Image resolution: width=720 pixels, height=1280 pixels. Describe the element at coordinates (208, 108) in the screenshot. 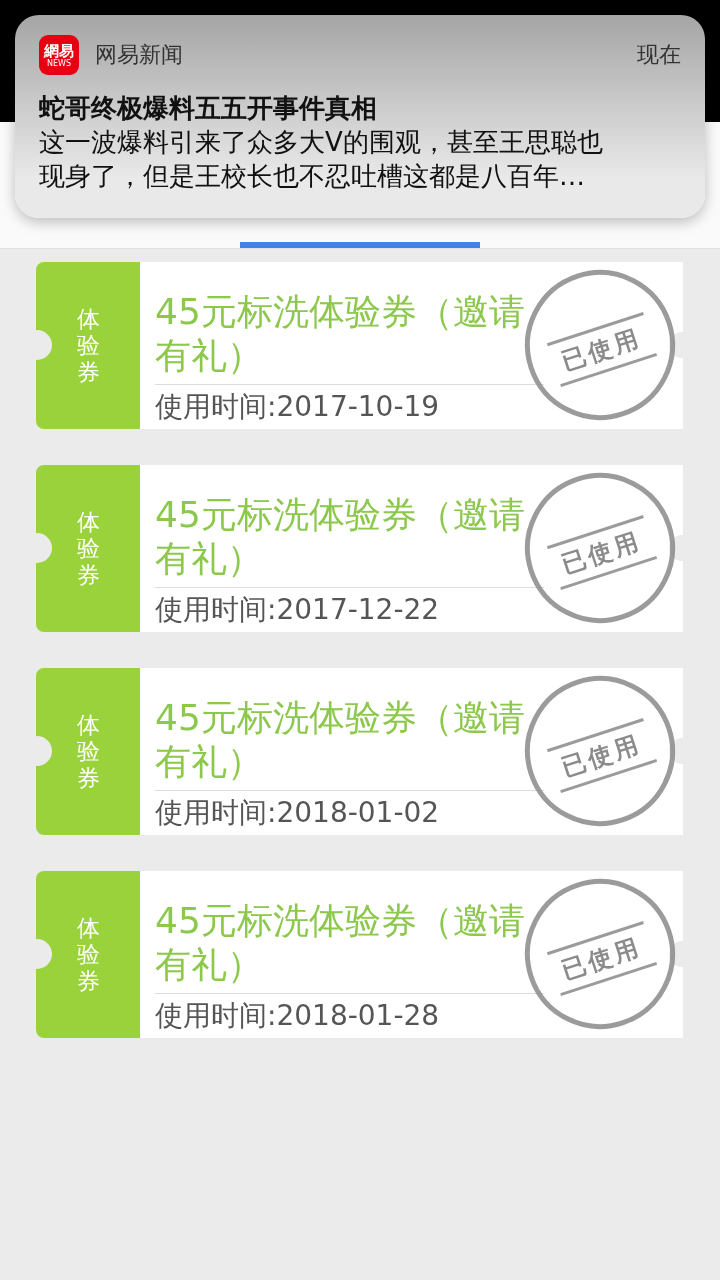

I see `notification-title: 蛇哥终极爆料五五开事件真相` at that location.